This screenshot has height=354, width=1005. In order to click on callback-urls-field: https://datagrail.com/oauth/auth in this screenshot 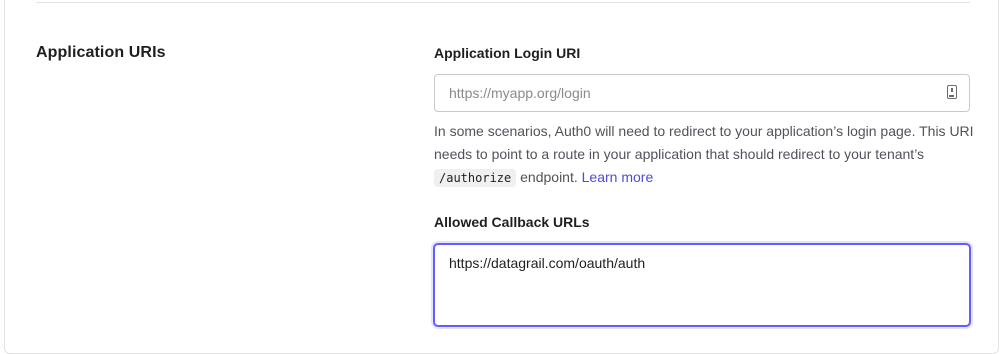, I will do `click(702, 285)`.